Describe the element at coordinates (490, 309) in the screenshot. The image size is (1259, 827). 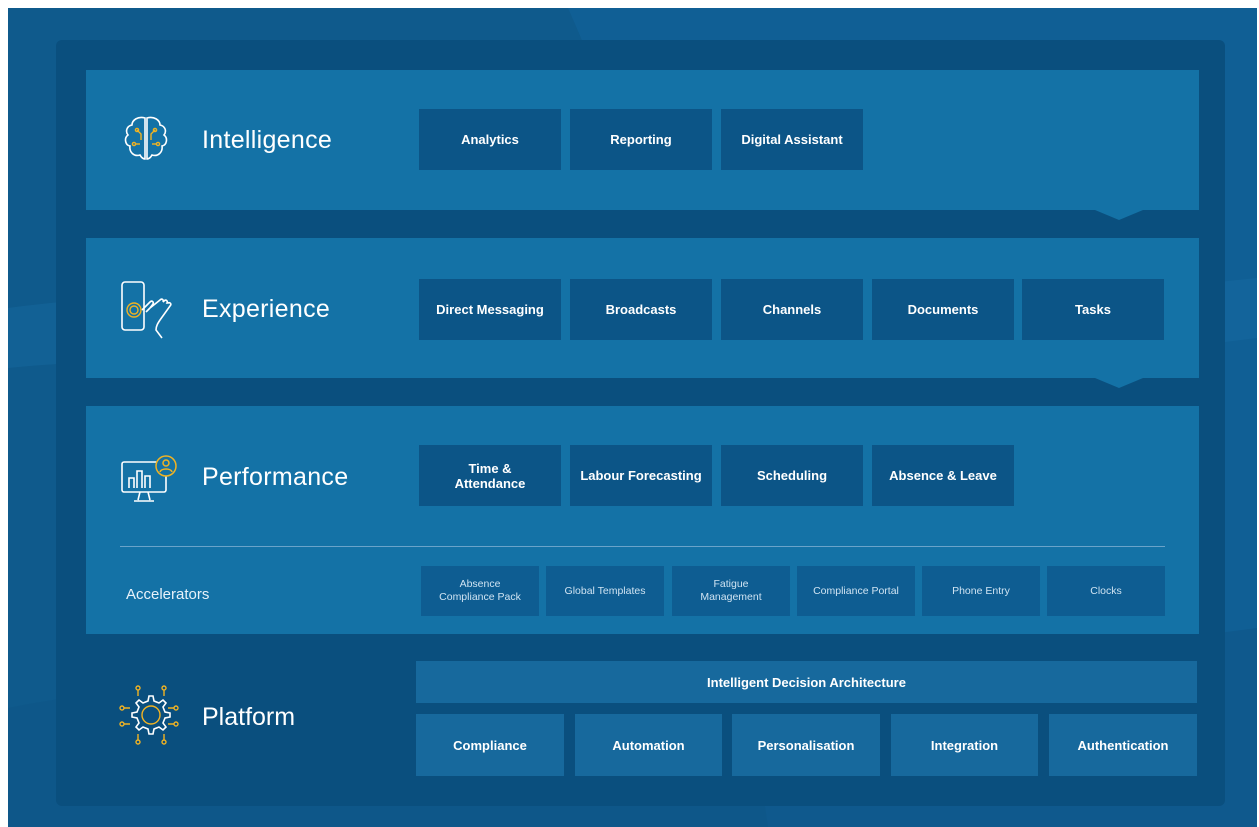
I see `tile-direct-messaging: Direct Messaging` at that location.